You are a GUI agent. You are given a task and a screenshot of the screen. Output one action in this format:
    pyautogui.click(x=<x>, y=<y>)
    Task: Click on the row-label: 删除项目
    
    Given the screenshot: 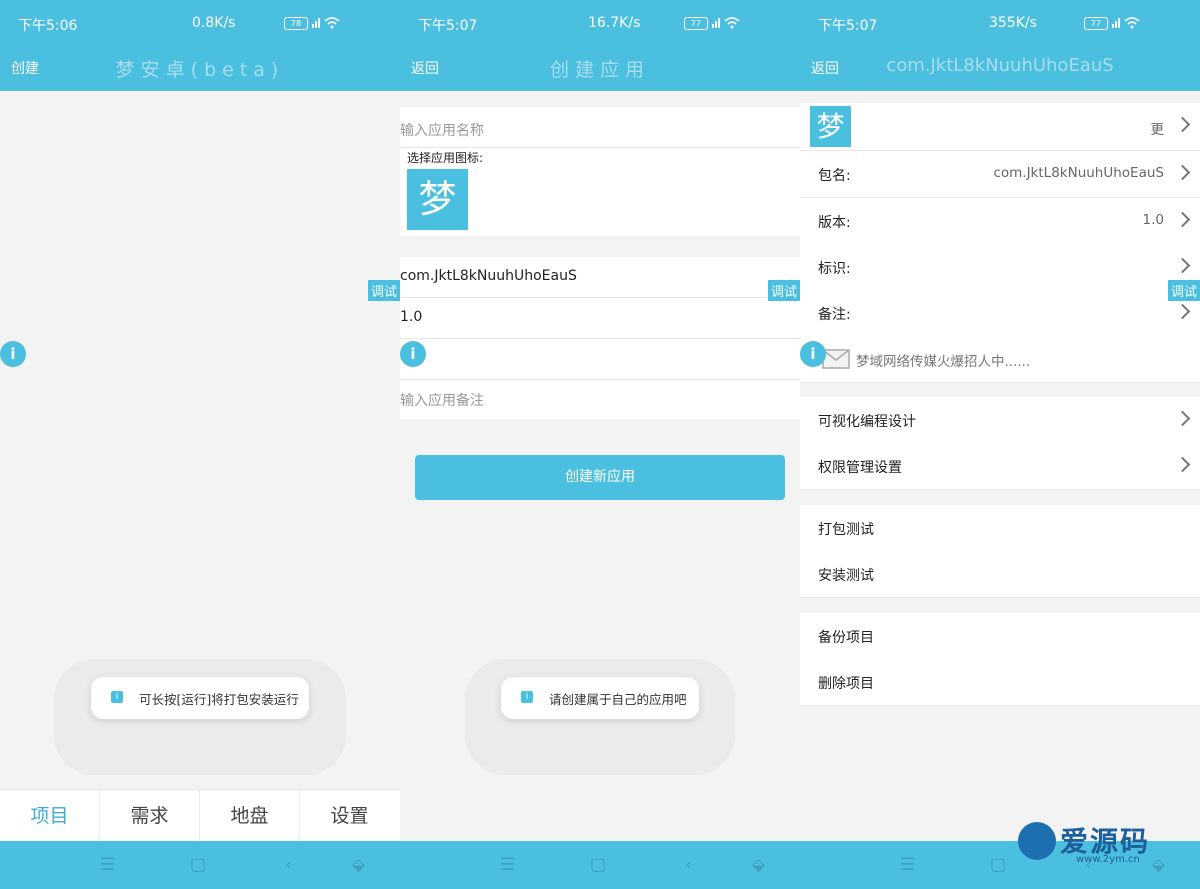 What is the action you would take?
    pyautogui.click(x=846, y=684)
    